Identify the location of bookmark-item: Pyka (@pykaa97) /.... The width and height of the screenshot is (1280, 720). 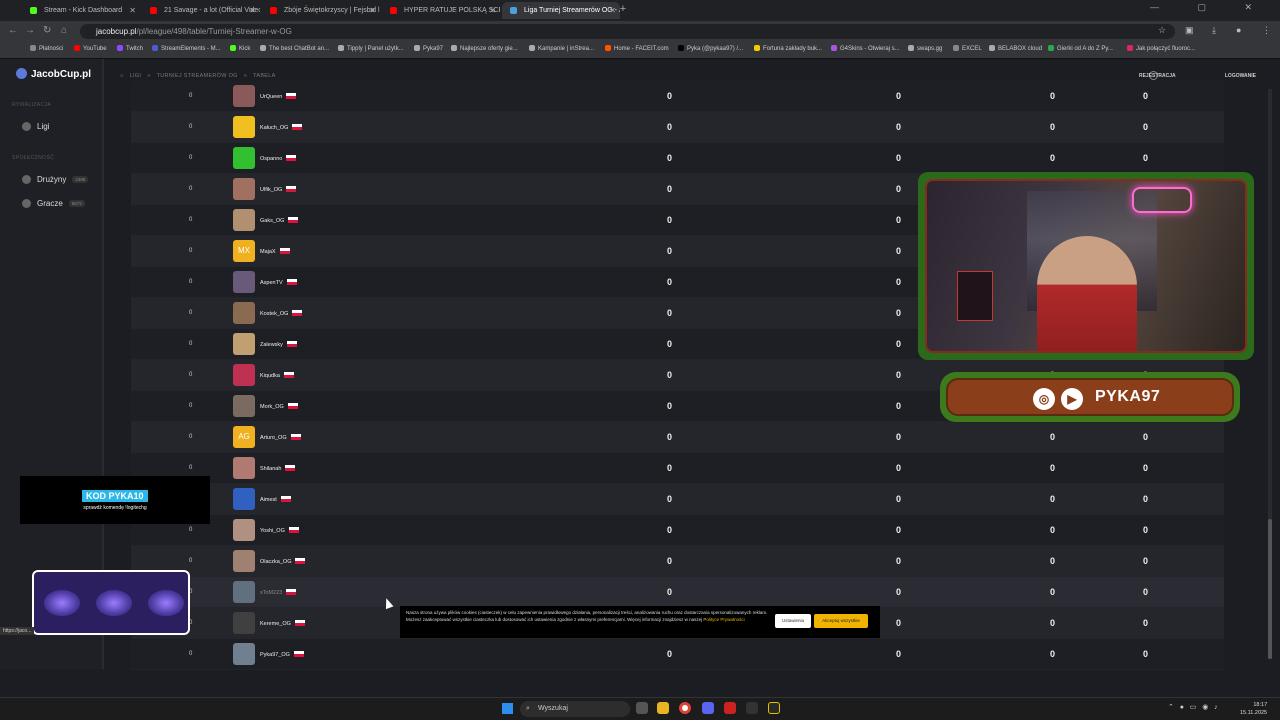
(710, 48).